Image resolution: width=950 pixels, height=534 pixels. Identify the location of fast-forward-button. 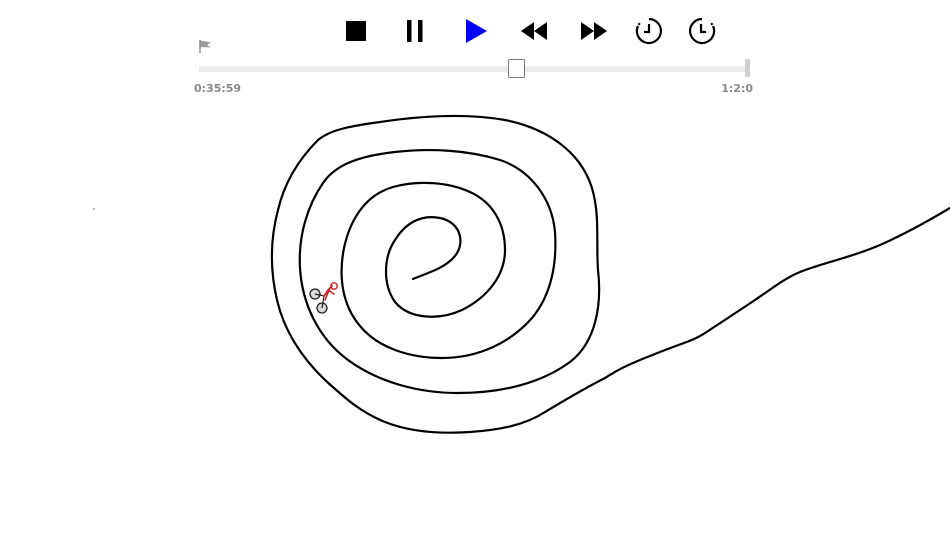
(594, 31).